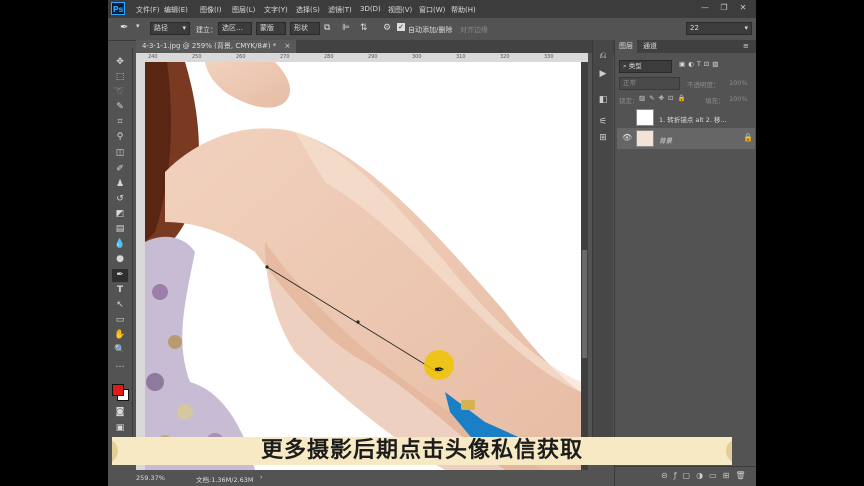  What do you see at coordinates (150, 478) in the screenshot?
I see `zoom-level: 259.37%` at bounding box center [150, 478].